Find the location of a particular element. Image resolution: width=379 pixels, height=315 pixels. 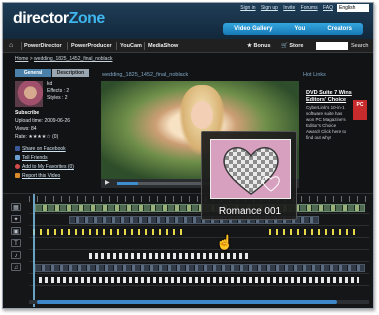

share-facebook-label: Share on Facebook is located at coordinates (44, 149).